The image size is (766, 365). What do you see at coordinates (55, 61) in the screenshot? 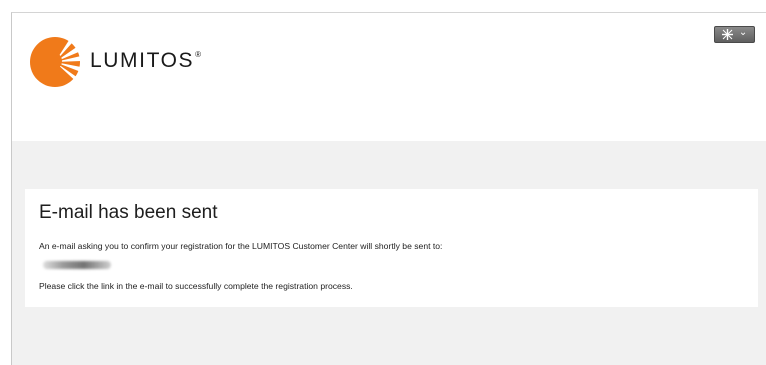
I see `lumitos-logo-icon` at bounding box center [55, 61].